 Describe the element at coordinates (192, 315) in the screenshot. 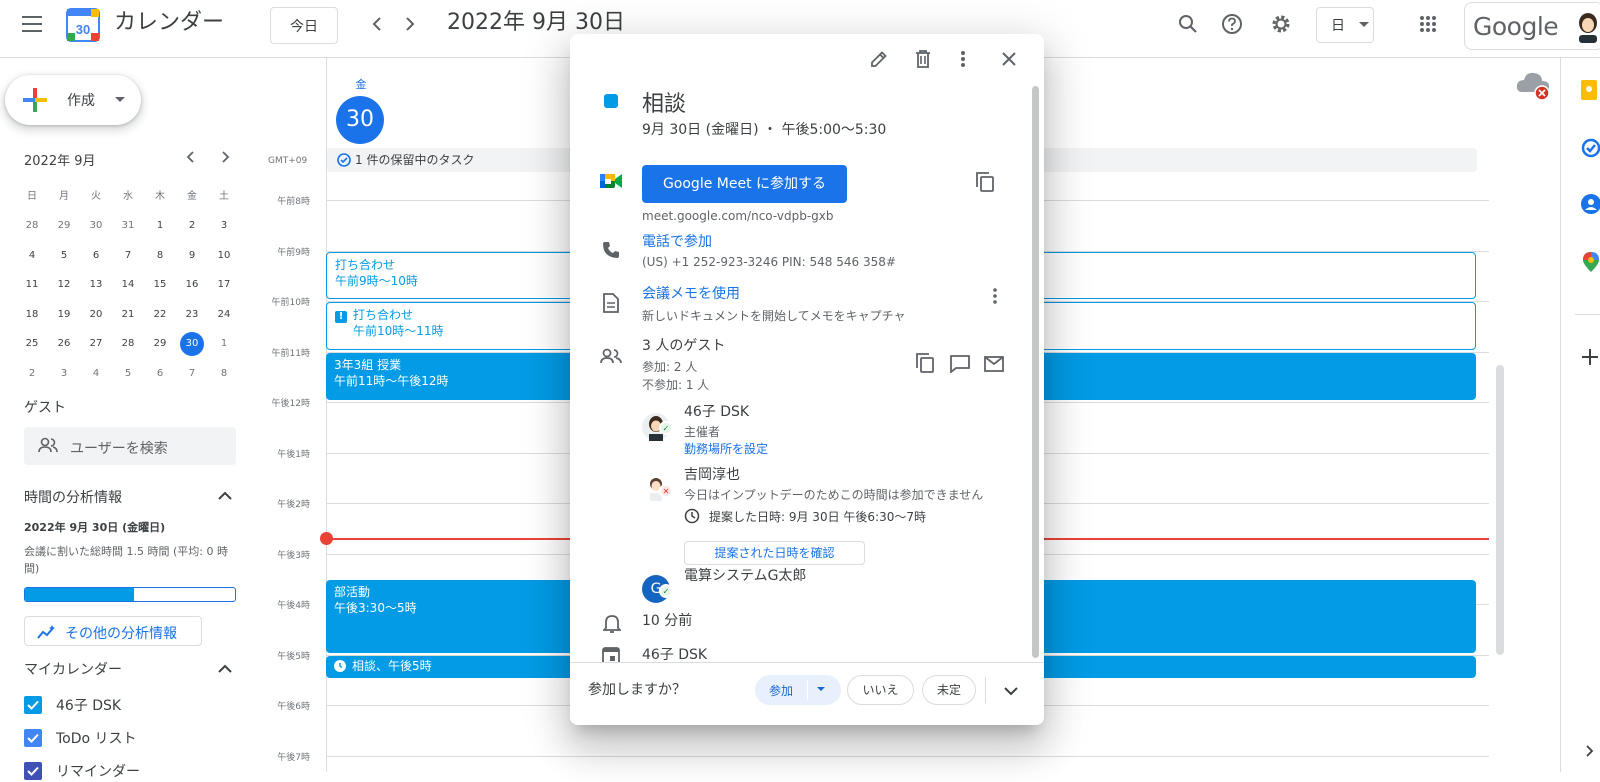

I see `mini-day-cell: 23` at that location.